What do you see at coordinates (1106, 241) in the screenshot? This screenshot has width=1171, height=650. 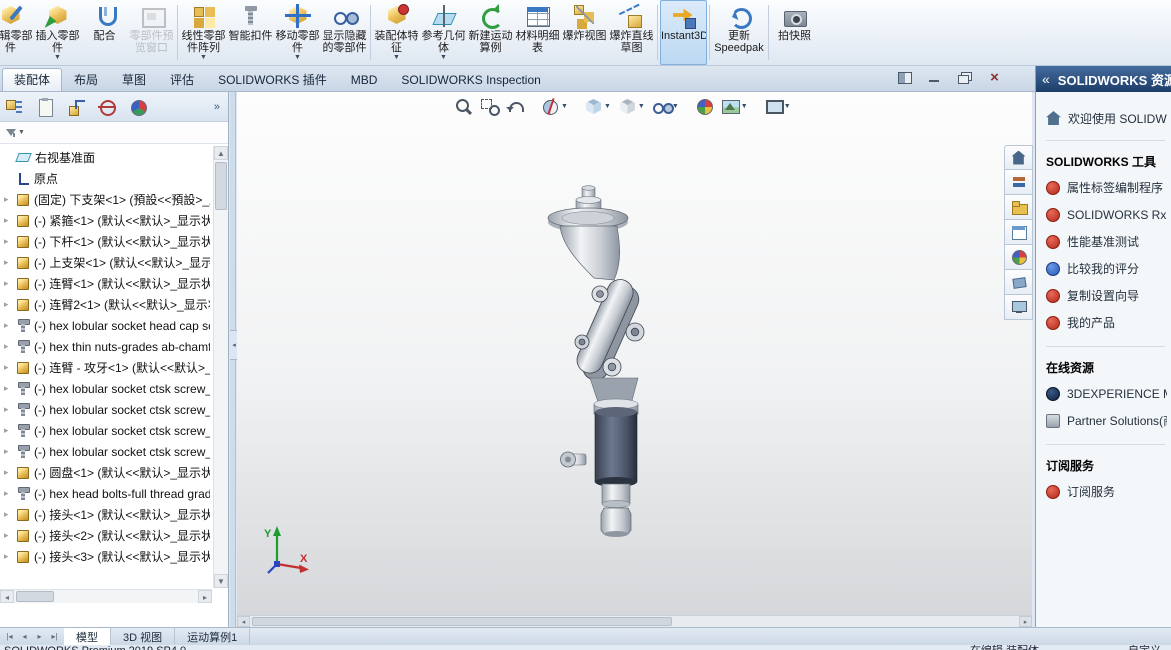 I see `performance-benchmark-link: 性能基准测试` at bounding box center [1106, 241].